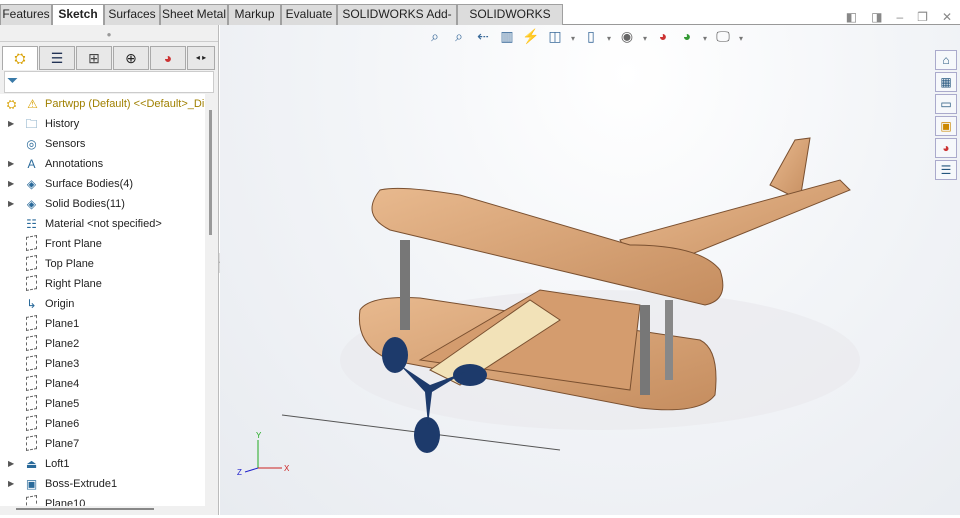  Describe the element at coordinates (32, 104) in the screenshot. I see `warning-icon: ⚠` at that location.